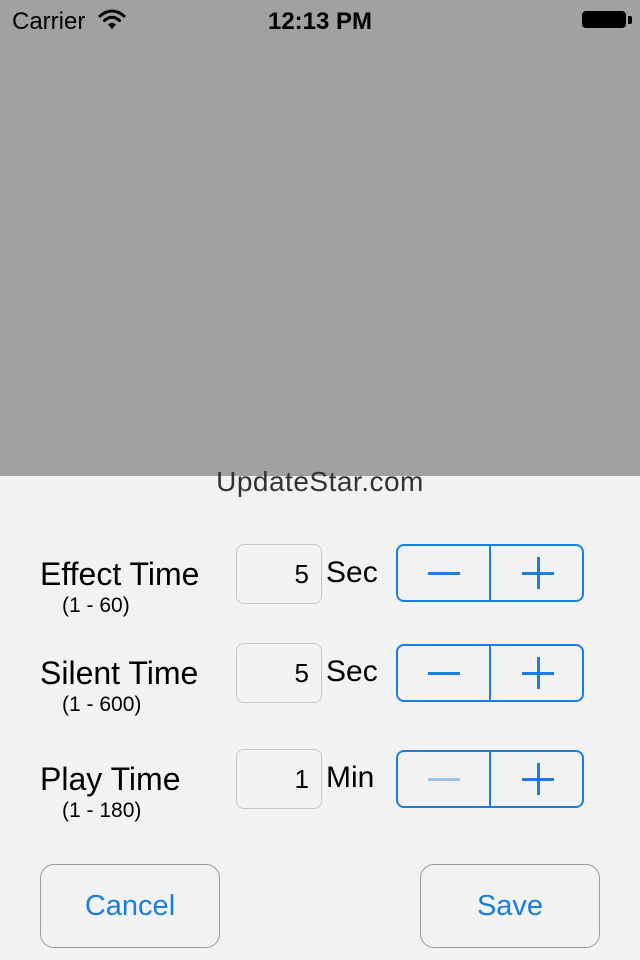 The image size is (640, 960). I want to click on cancel-button: Cancel, so click(130, 906).